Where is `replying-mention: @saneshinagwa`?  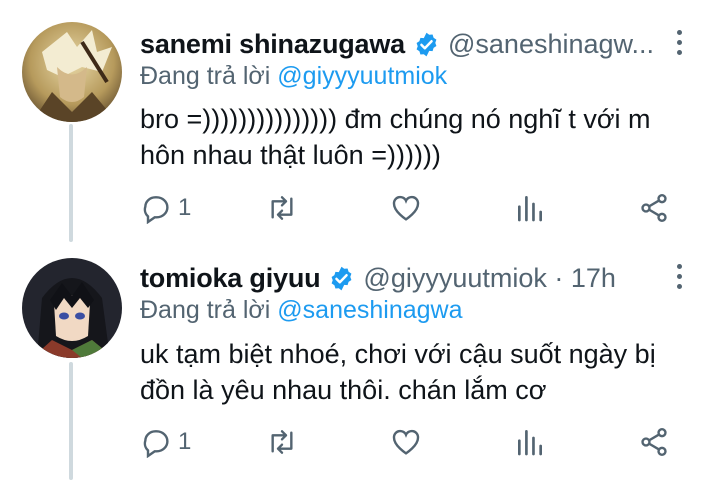 replying-mention: @saneshinagwa is located at coordinates (369, 310).